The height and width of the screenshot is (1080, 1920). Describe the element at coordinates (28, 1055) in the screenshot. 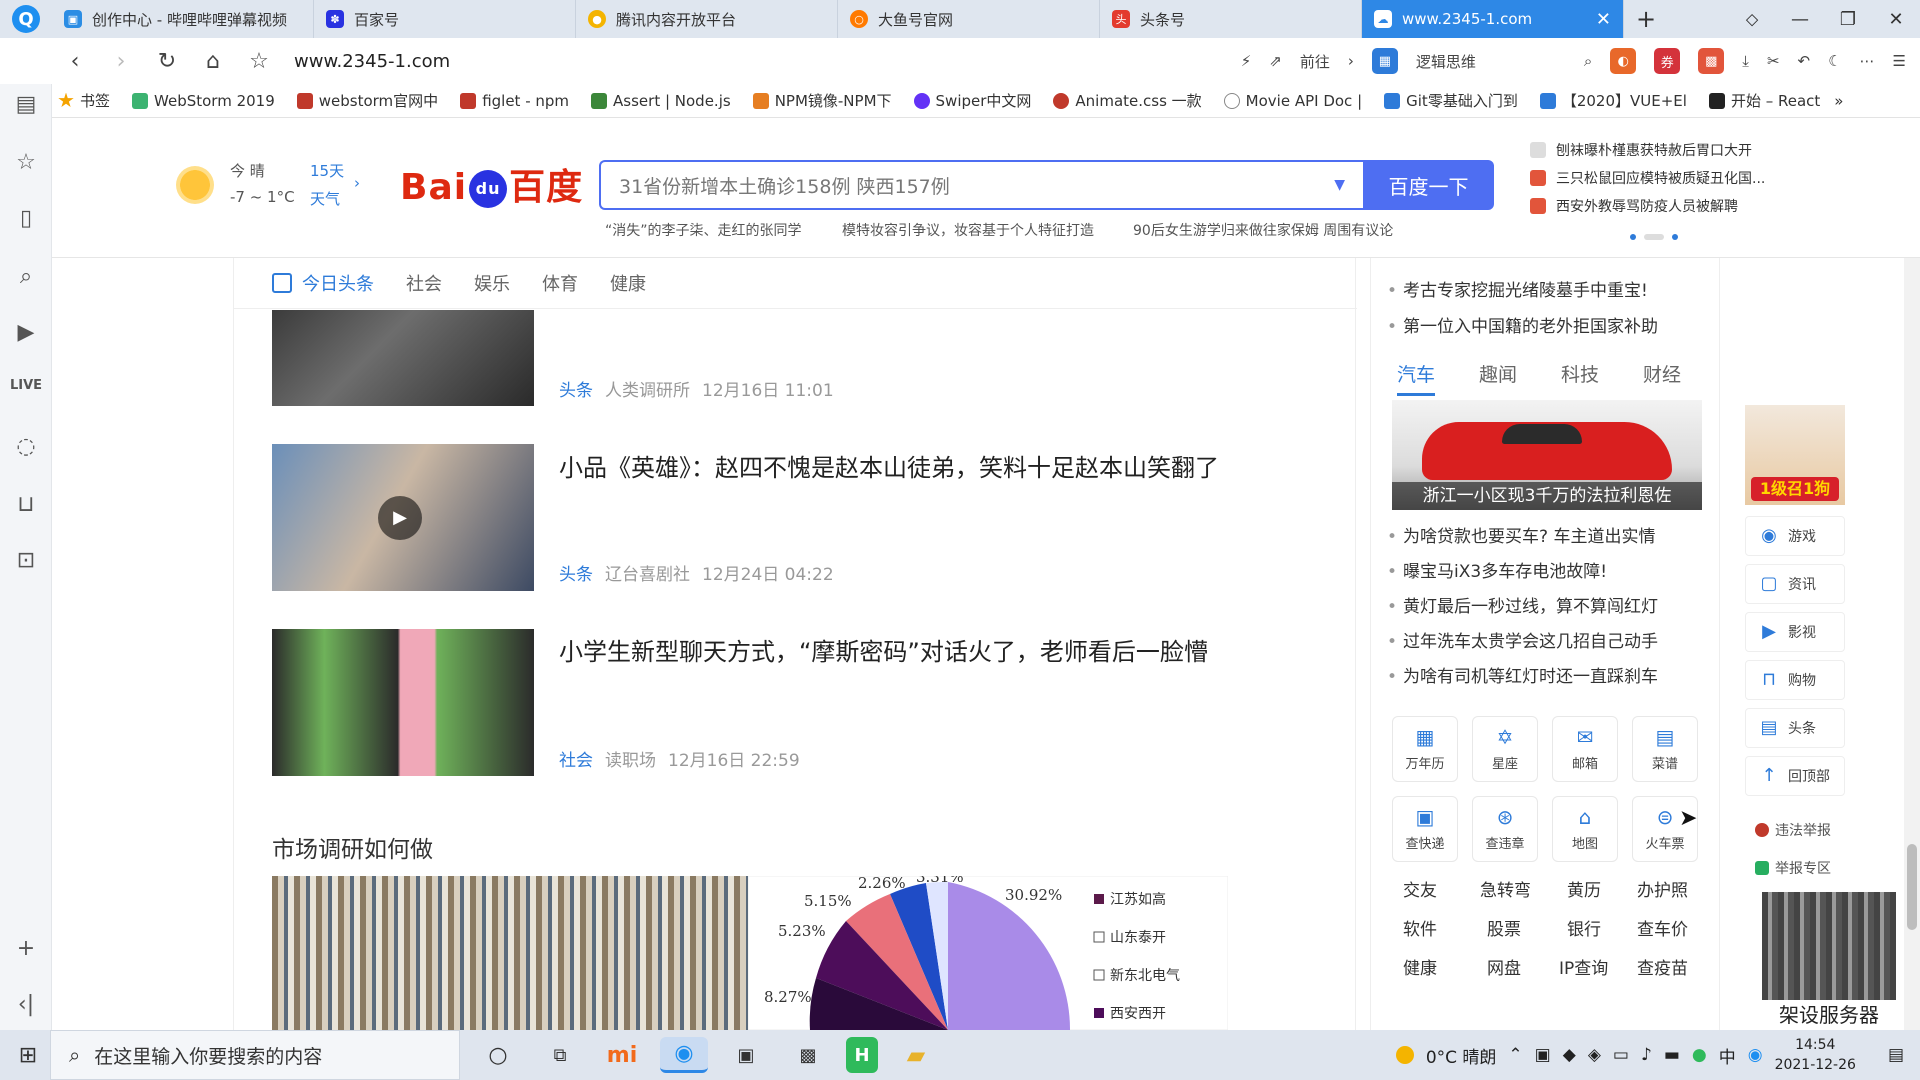

I see `windows-start-icon: ⊞` at that location.